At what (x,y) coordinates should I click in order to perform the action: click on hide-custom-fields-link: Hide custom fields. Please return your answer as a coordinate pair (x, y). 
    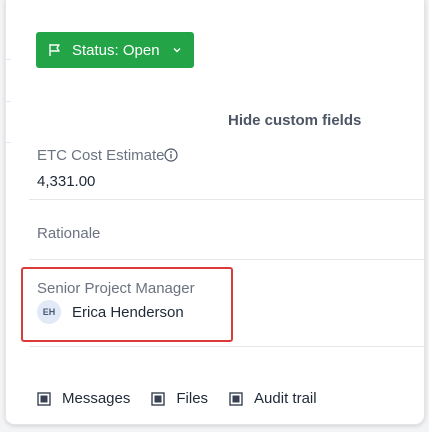
    Looking at the image, I should click on (294, 120).